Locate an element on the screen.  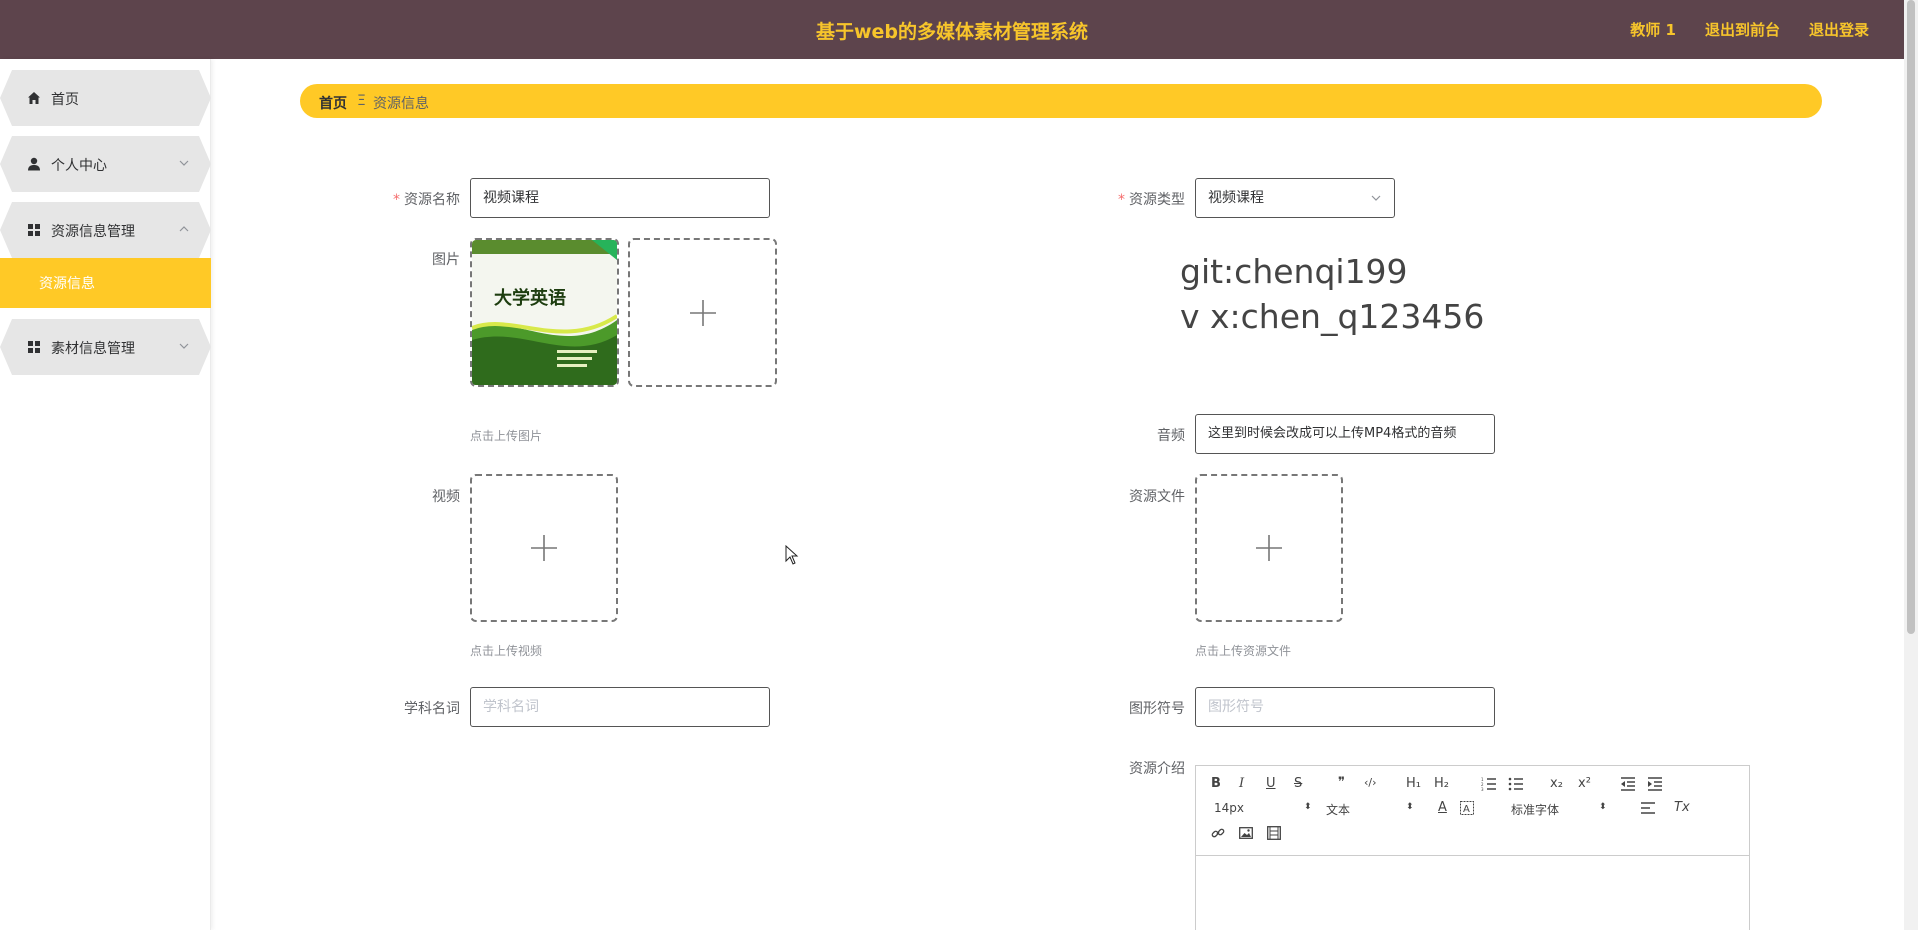
background-color-button: A is located at coordinates (1467, 808).